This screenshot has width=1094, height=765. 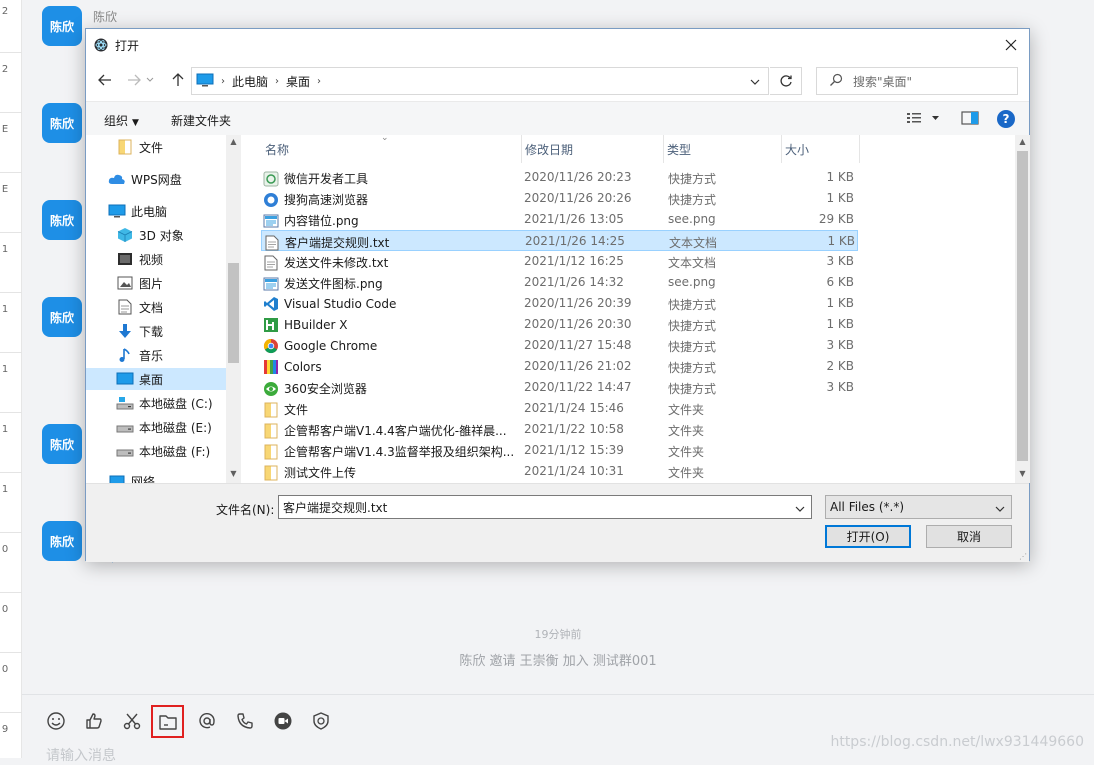 I want to click on strip-char: 2, so click(x=5, y=11).